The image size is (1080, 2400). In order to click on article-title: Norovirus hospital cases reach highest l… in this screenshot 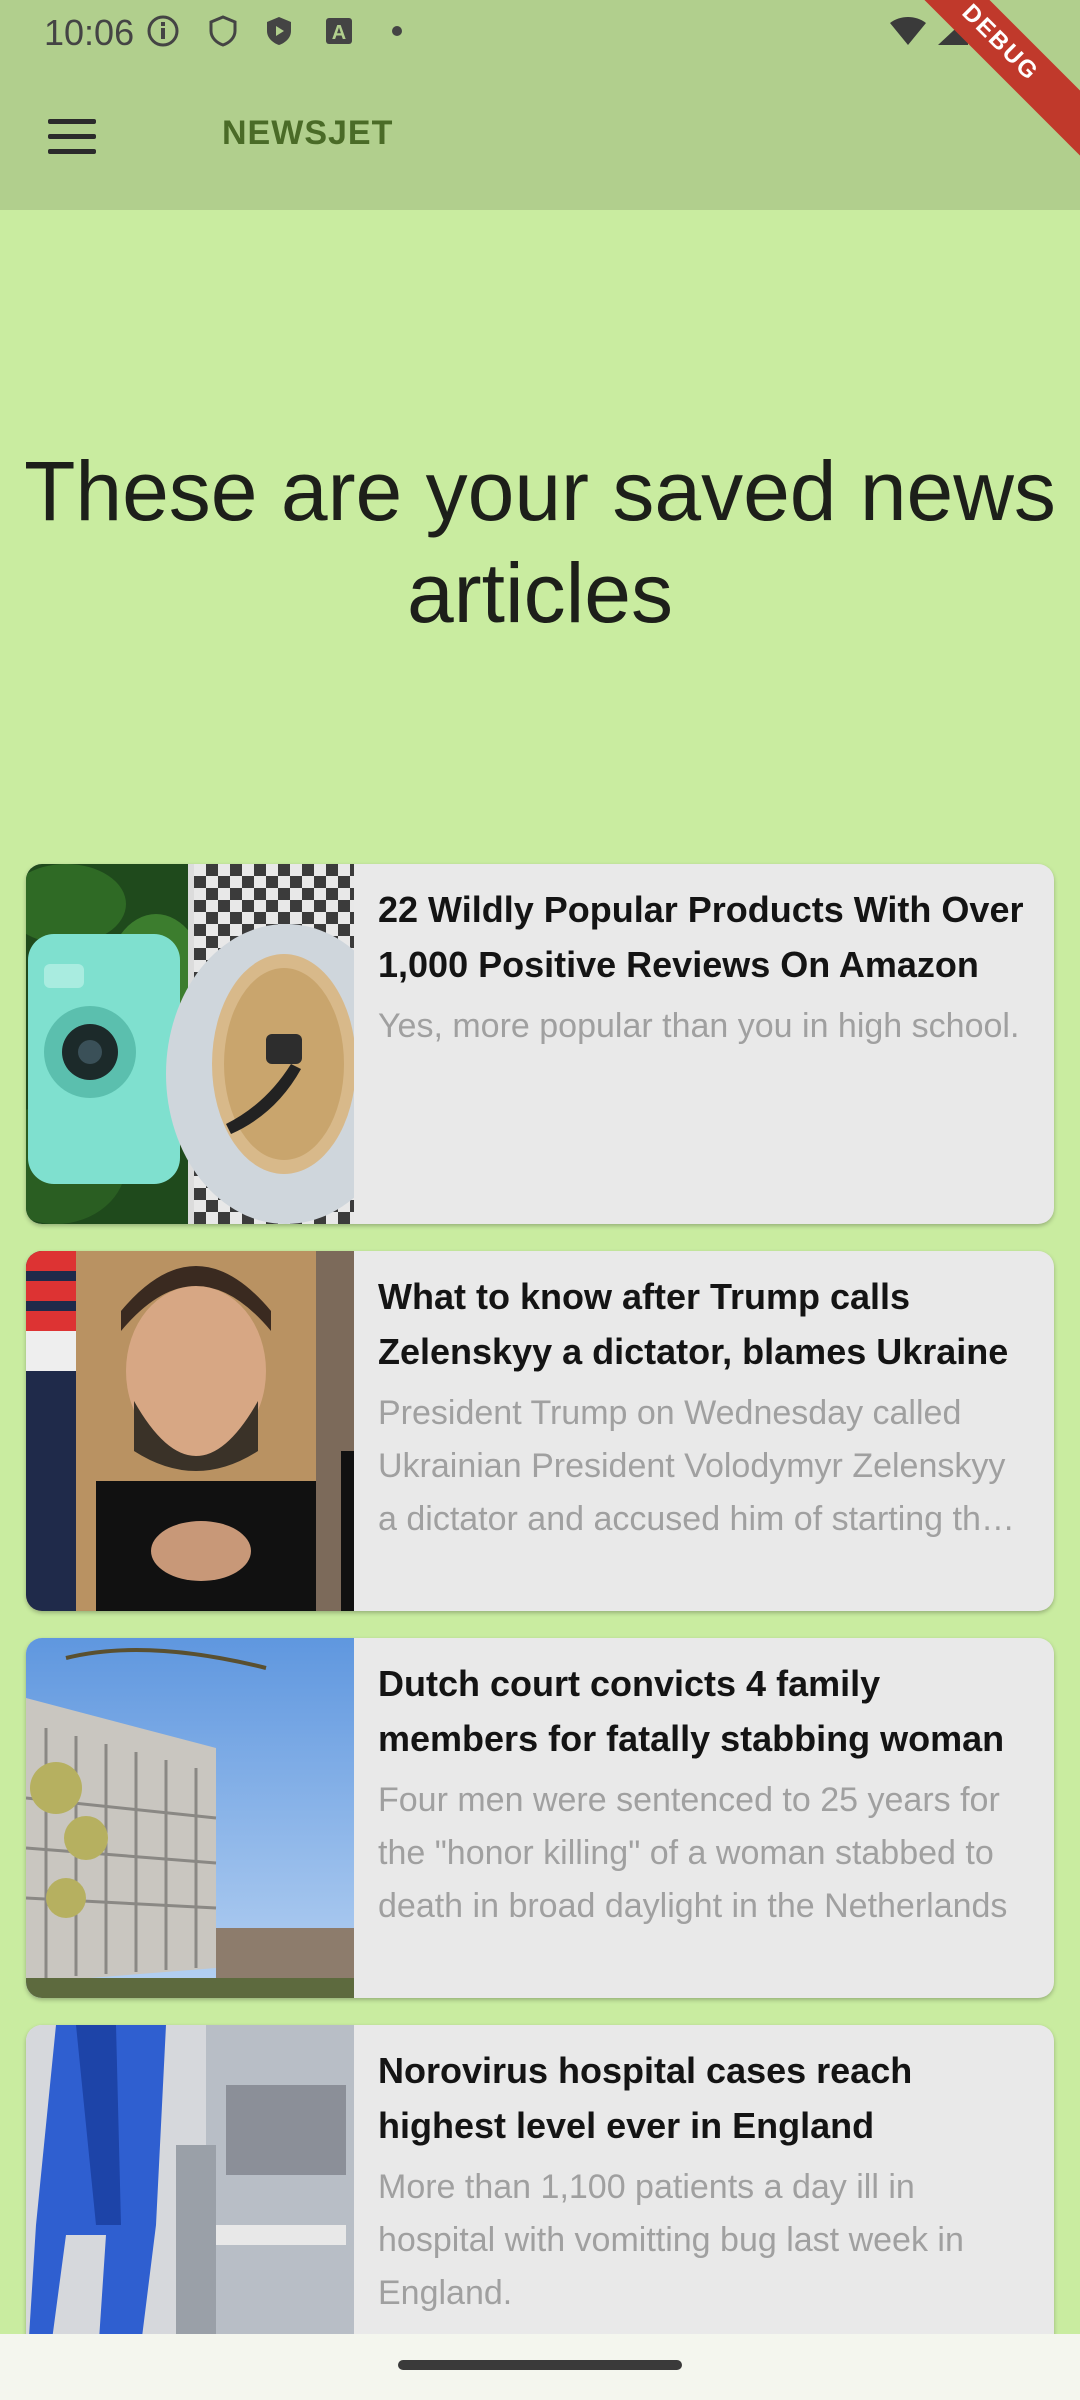, I will do `click(645, 2098)`.